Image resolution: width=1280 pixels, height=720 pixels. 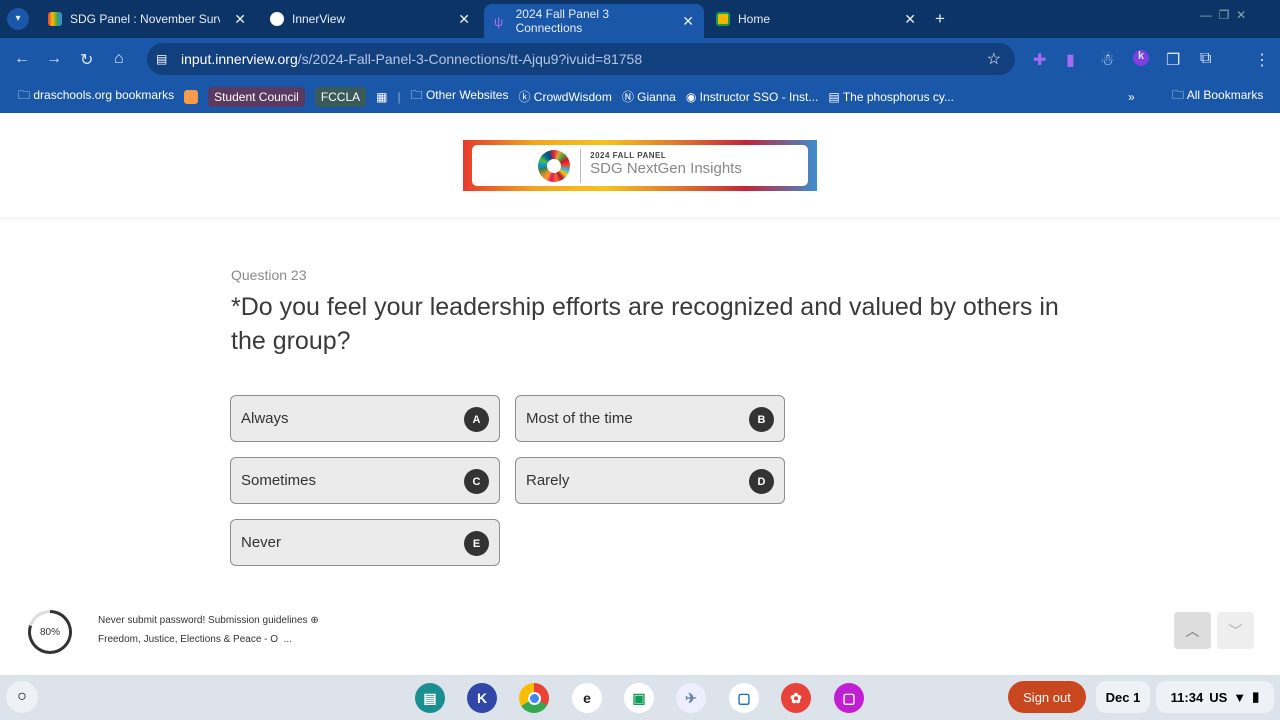 What do you see at coordinates (587, 698) in the screenshot?
I see `app-icon: e` at bounding box center [587, 698].